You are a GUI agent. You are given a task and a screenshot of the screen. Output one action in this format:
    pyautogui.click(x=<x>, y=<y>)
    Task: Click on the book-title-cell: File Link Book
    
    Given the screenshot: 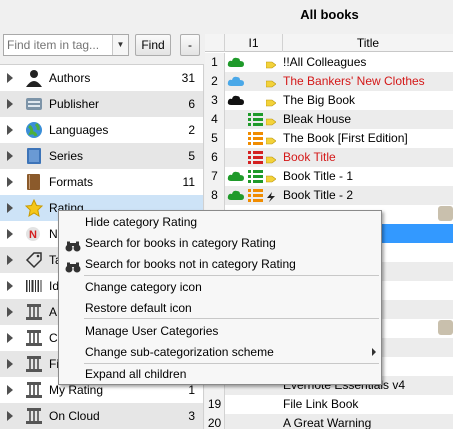 What is the action you would take?
    pyautogui.click(x=321, y=404)
    